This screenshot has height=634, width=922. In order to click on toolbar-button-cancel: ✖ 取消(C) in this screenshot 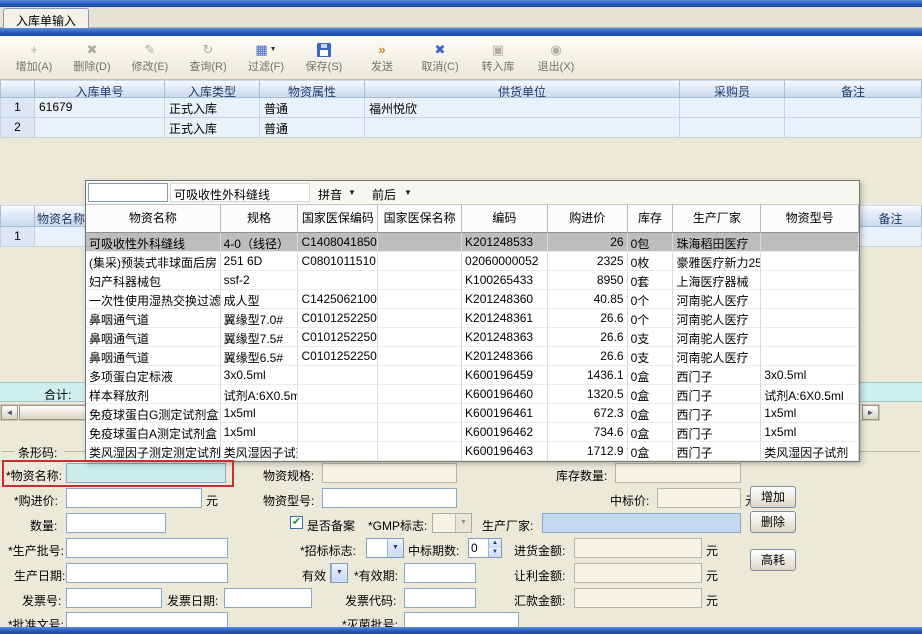, I will do `click(440, 58)`.